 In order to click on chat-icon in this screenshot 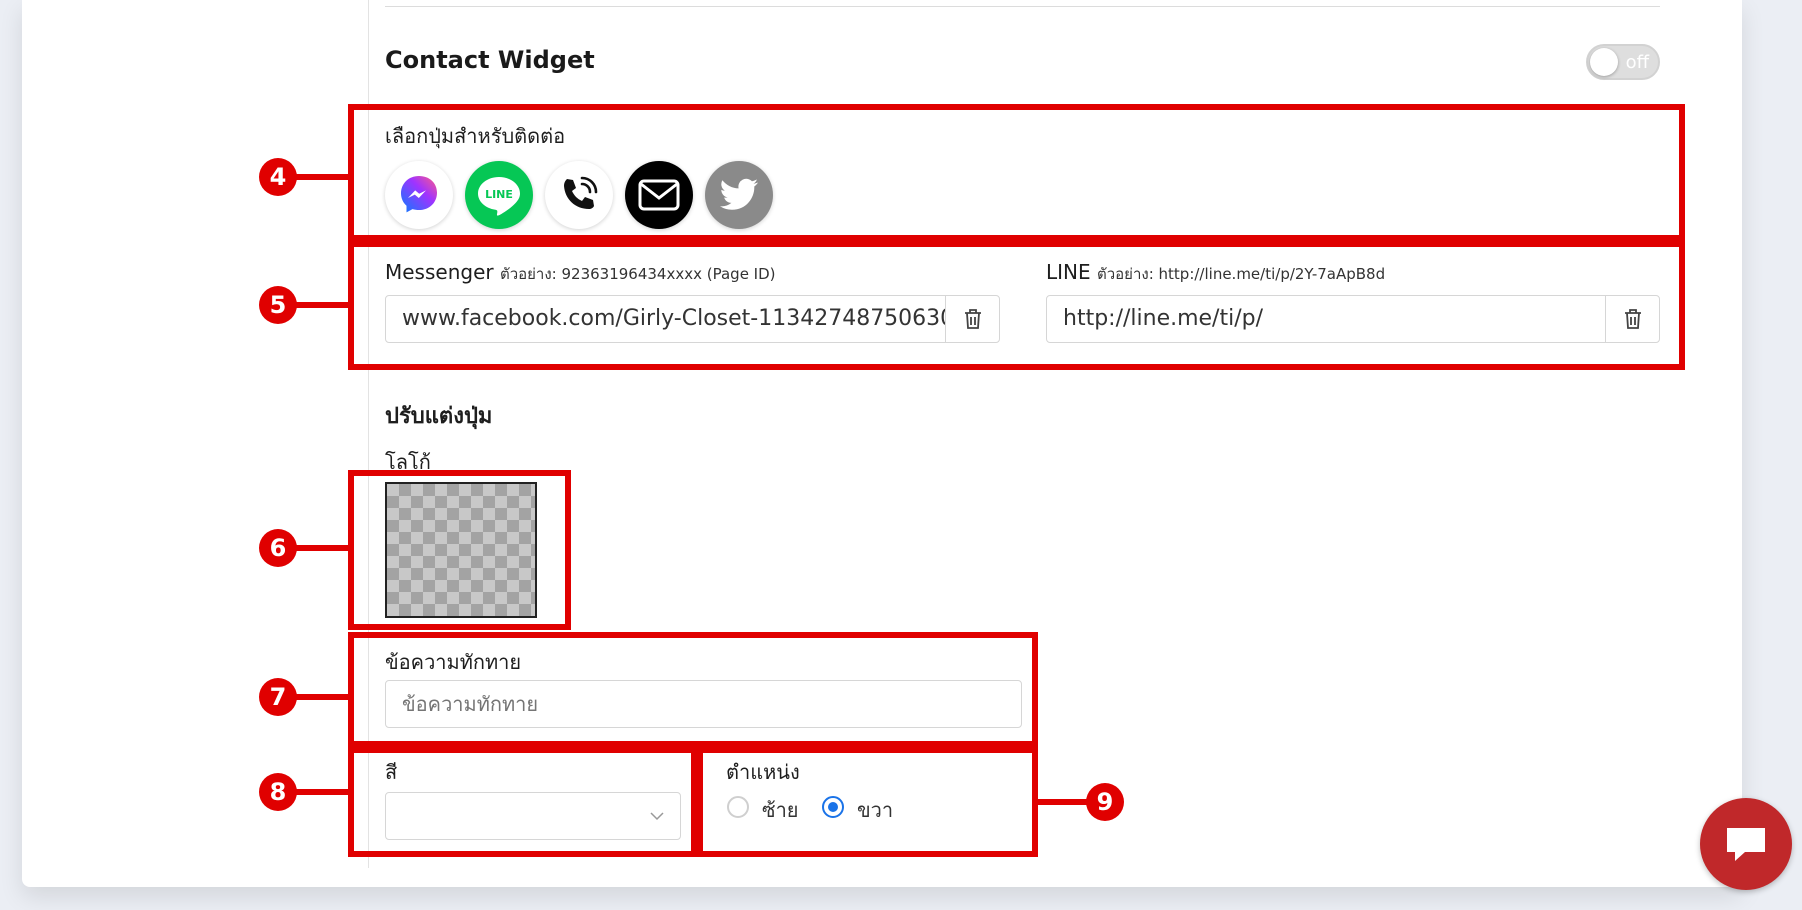, I will do `click(1746, 844)`.